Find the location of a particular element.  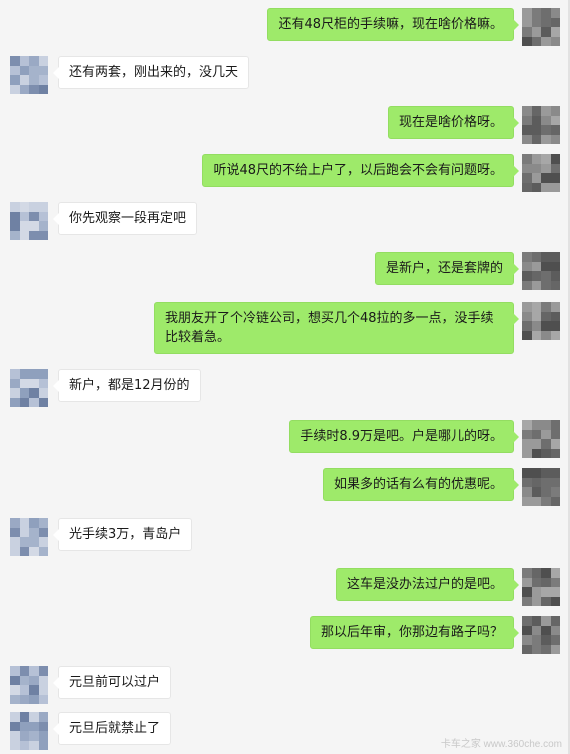

message-bubble-received: 元旦前可以过户 is located at coordinates (112, 682).